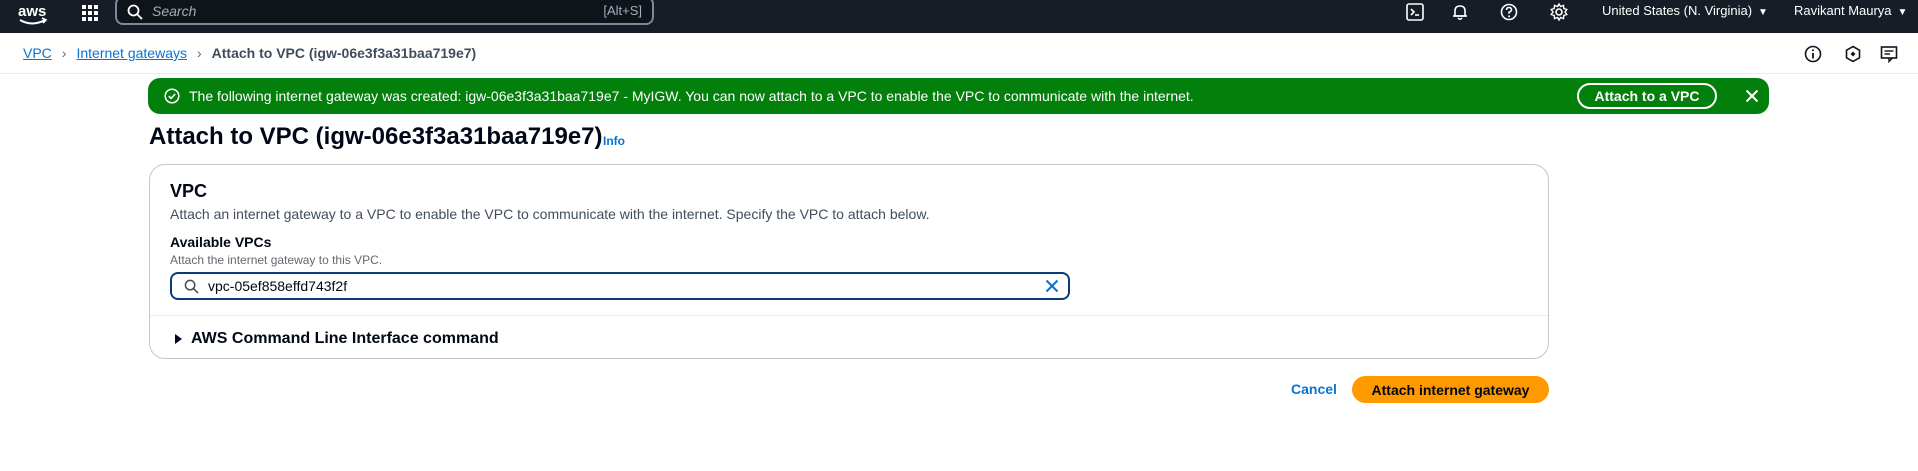 The image size is (1918, 471). What do you see at coordinates (344, 53) in the screenshot?
I see `breadcrumb-current: Attach to VPC (igw-06e3f3a31baa719e7)` at bounding box center [344, 53].